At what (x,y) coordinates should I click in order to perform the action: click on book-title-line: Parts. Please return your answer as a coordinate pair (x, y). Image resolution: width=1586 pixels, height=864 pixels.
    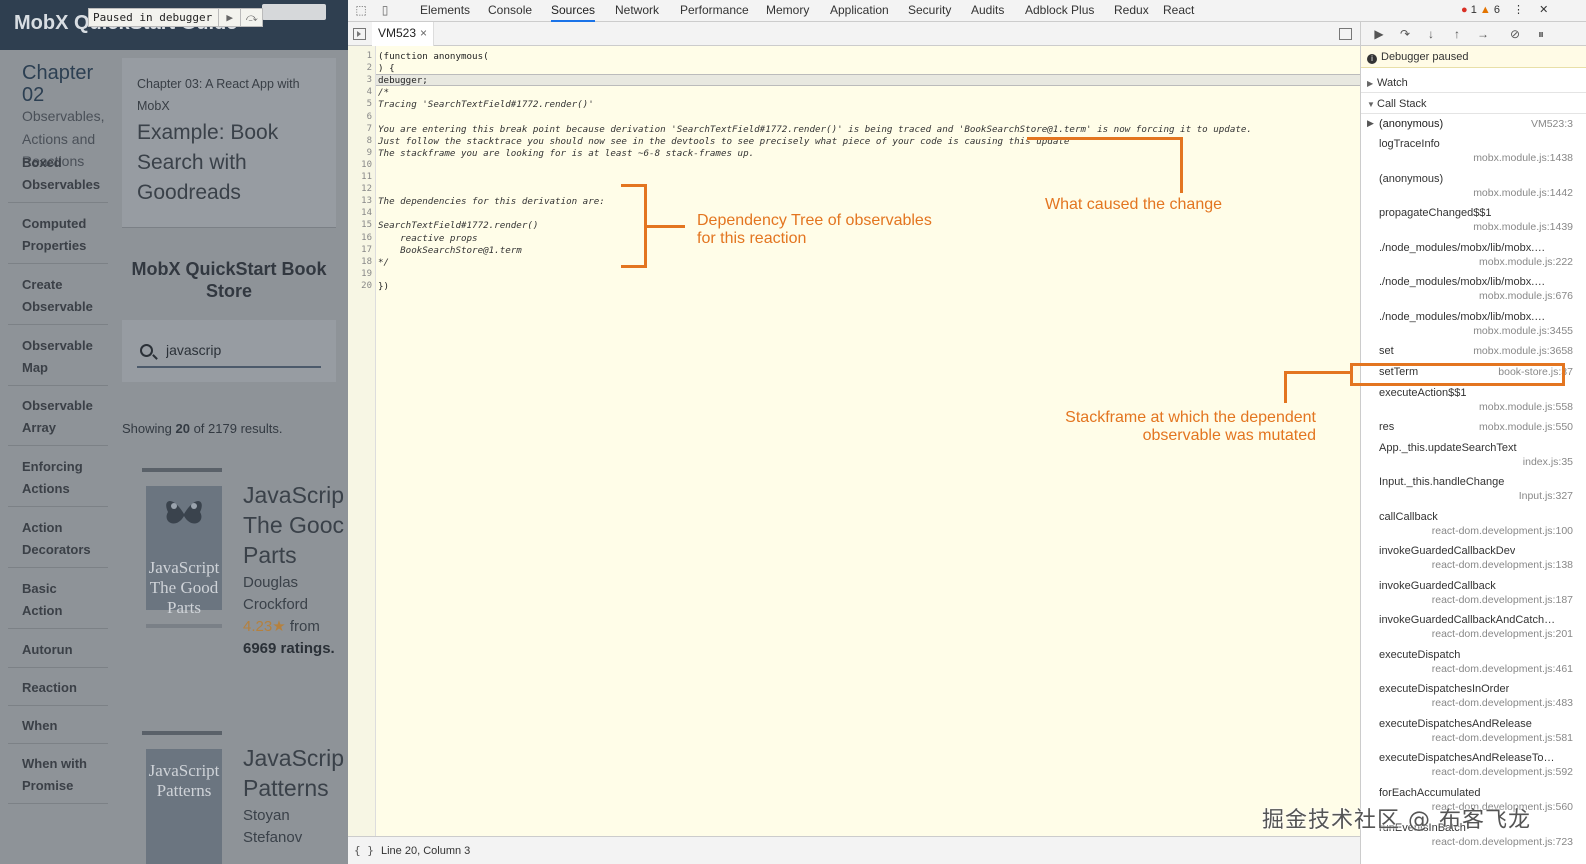
    Looking at the image, I should click on (270, 555).